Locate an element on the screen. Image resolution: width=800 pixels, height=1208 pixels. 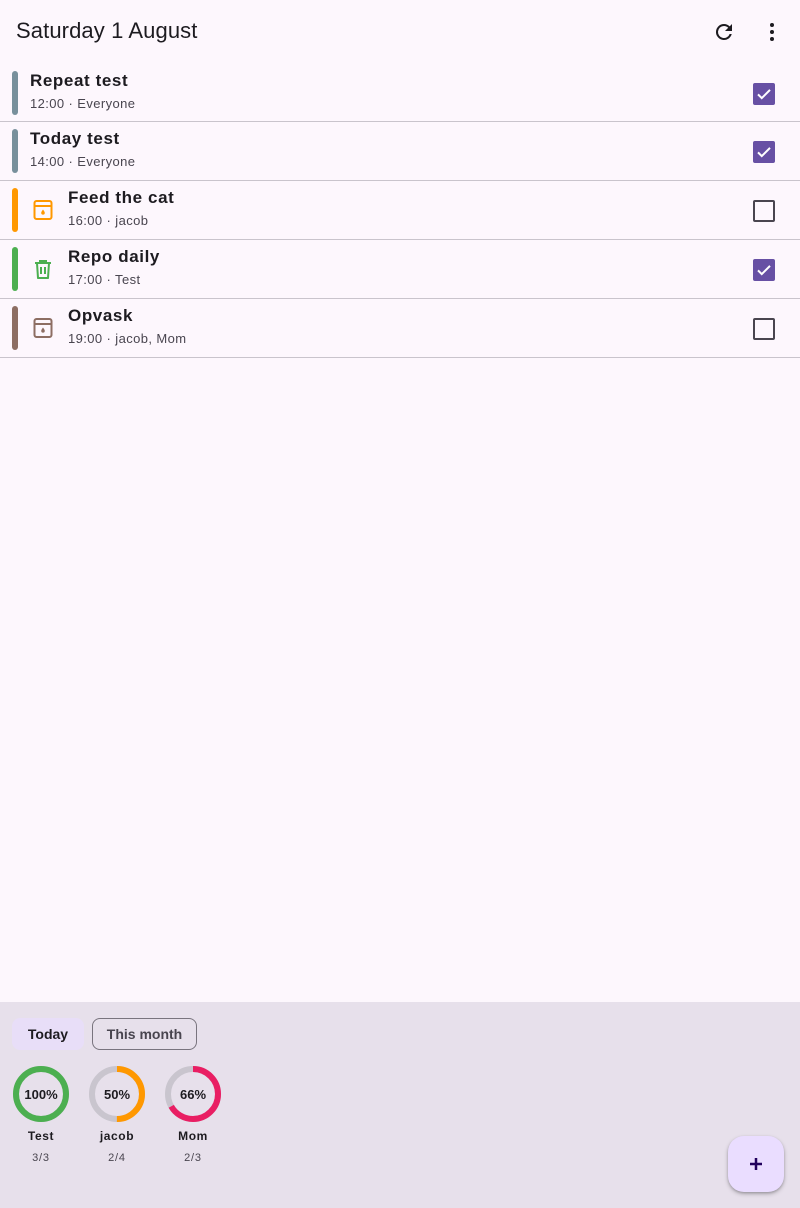
filter-chip-today: Today is located at coordinates (48, 1034).